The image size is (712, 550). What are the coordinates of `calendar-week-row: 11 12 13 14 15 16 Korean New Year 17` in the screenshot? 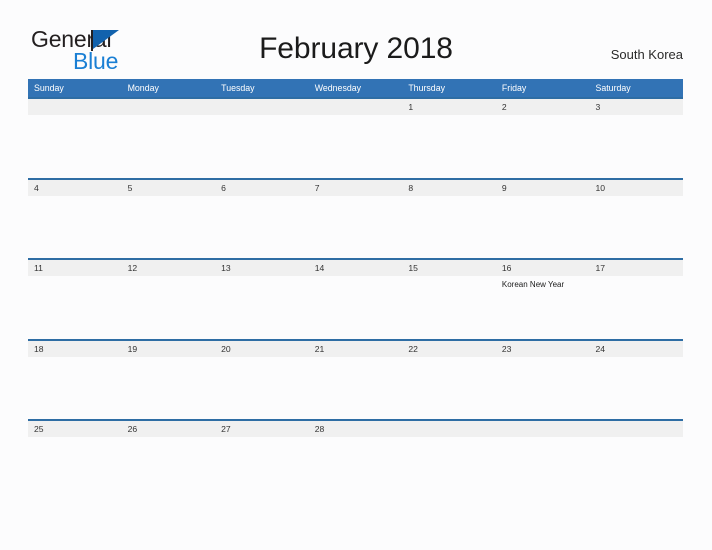 It's located at (356, 298).